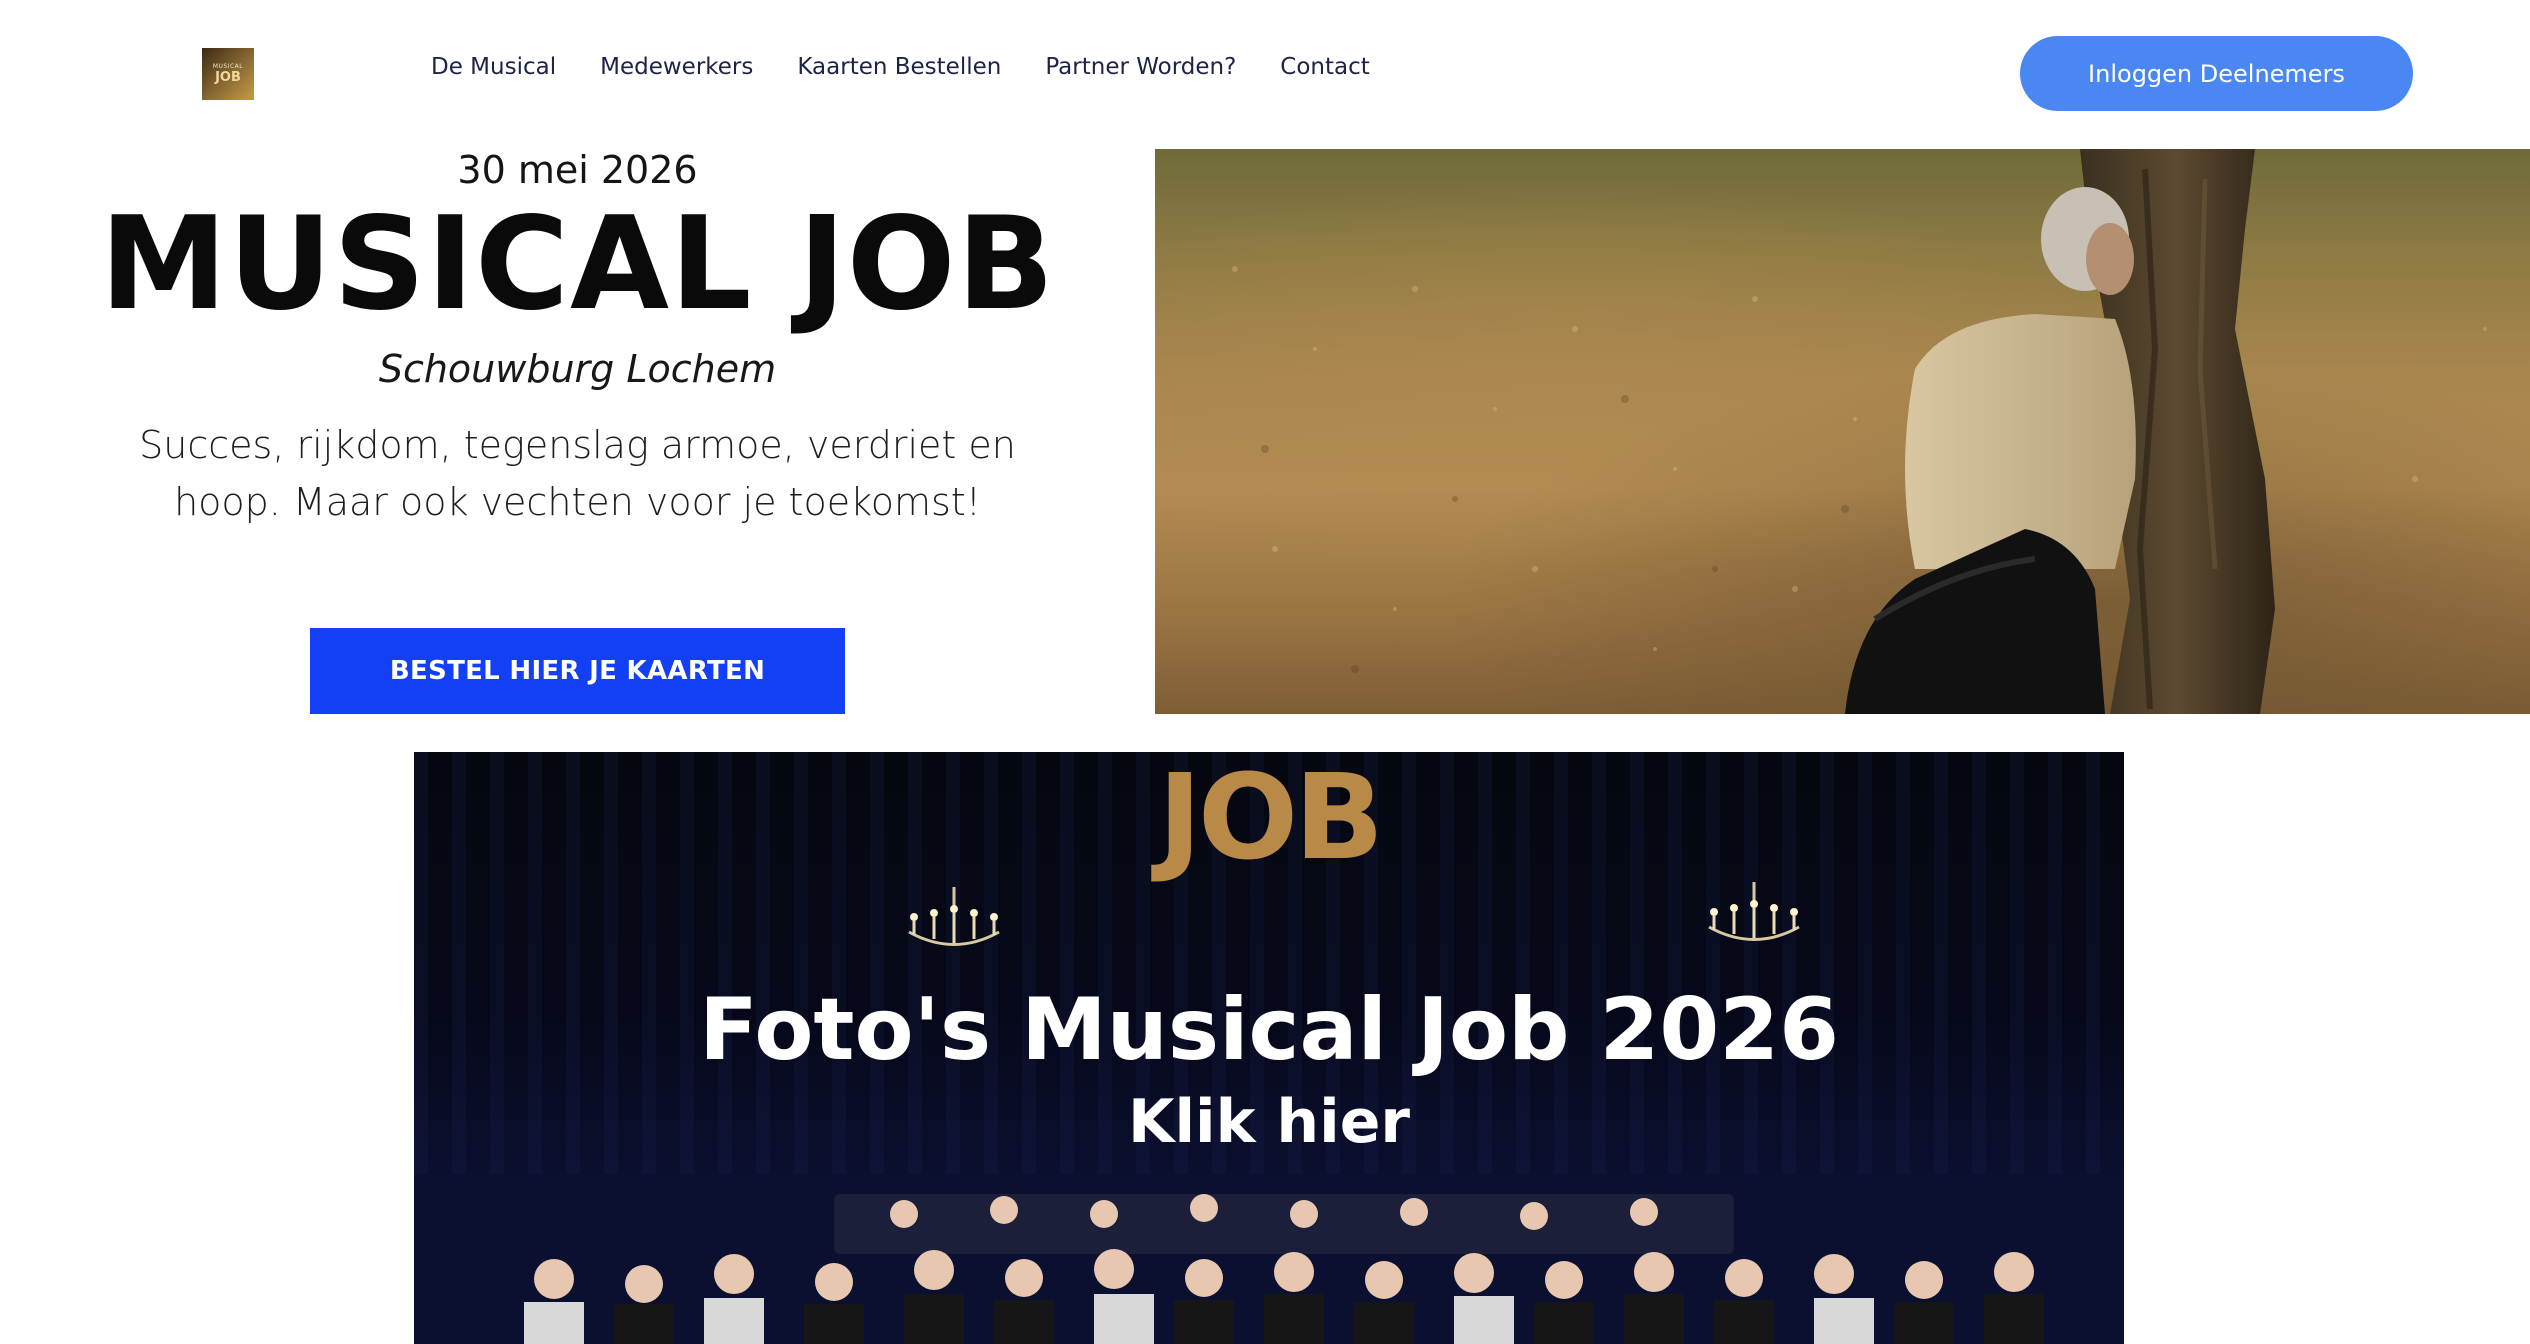  I want to click on nav-item-kaarten-bestellen: Kaarten Bestellen, so click(899, 67).